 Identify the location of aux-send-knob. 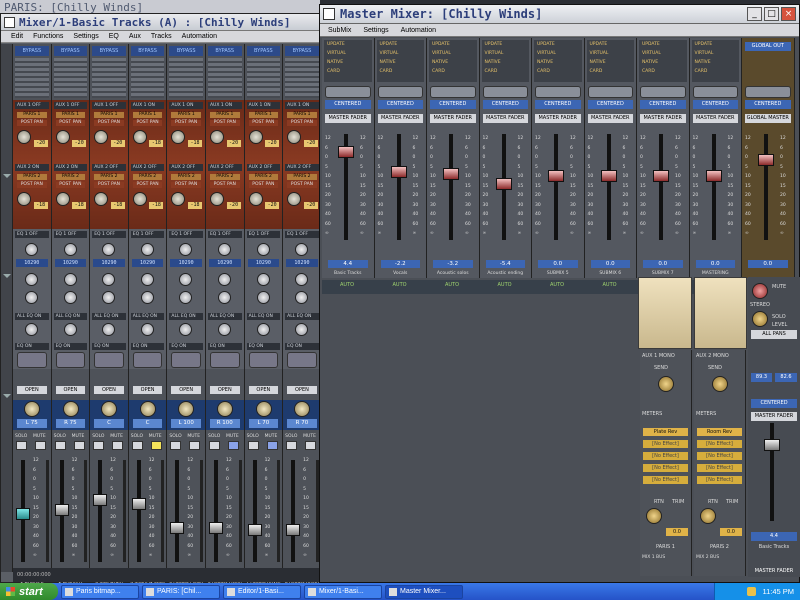
(666, 384).